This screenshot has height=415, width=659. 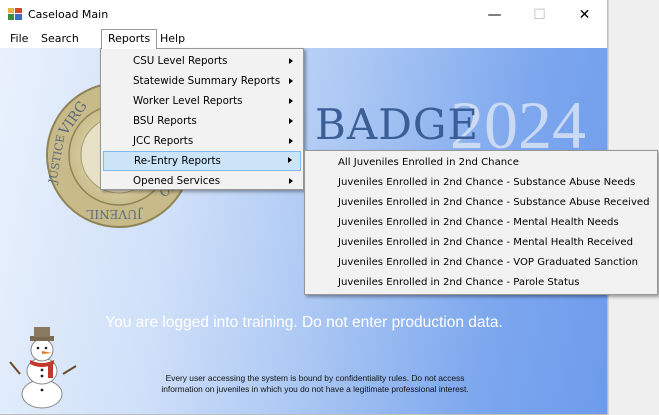 What do you see at coordinates (165, 121) in the screenshot?
I see `menu-item-label: BSU Reports` at bounding box center [165, 121].